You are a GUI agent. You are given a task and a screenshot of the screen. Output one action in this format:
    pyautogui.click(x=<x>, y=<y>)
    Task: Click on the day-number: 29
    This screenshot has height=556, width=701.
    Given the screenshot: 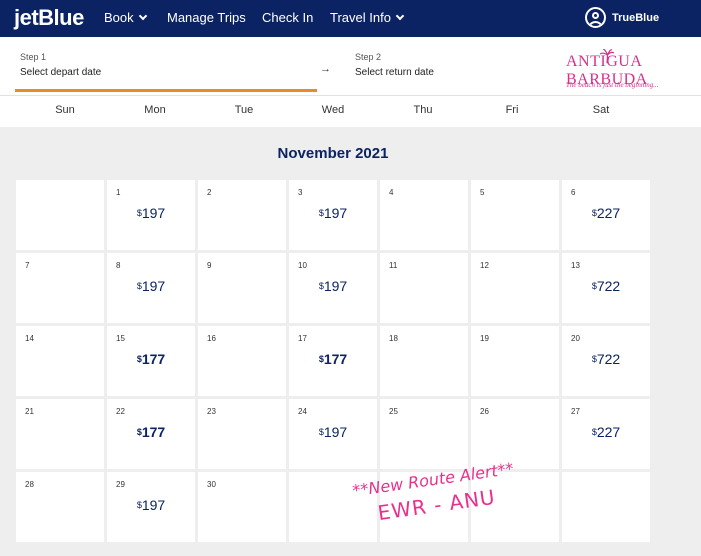 What is the action you would take?
    pyautogui.click(x=120, y=484)
    